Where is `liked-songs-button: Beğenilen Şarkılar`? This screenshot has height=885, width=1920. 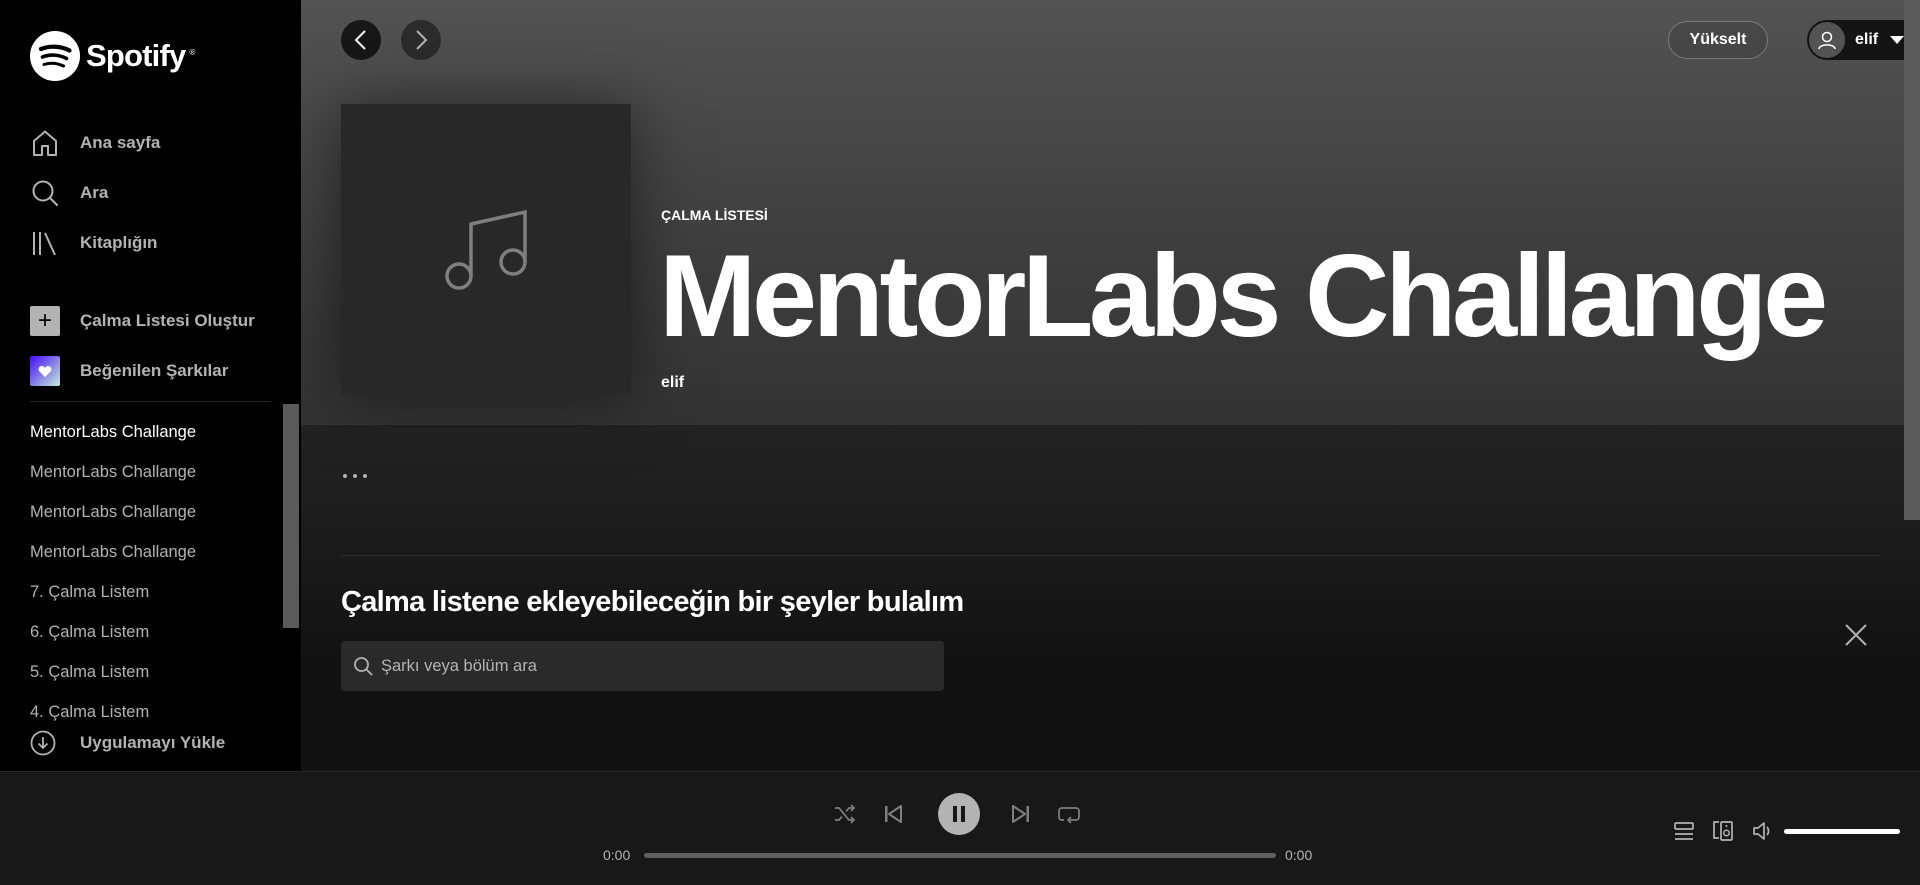
liked-songs-button: Beğenilen Şarkılar is located at coordinates (155, 371).